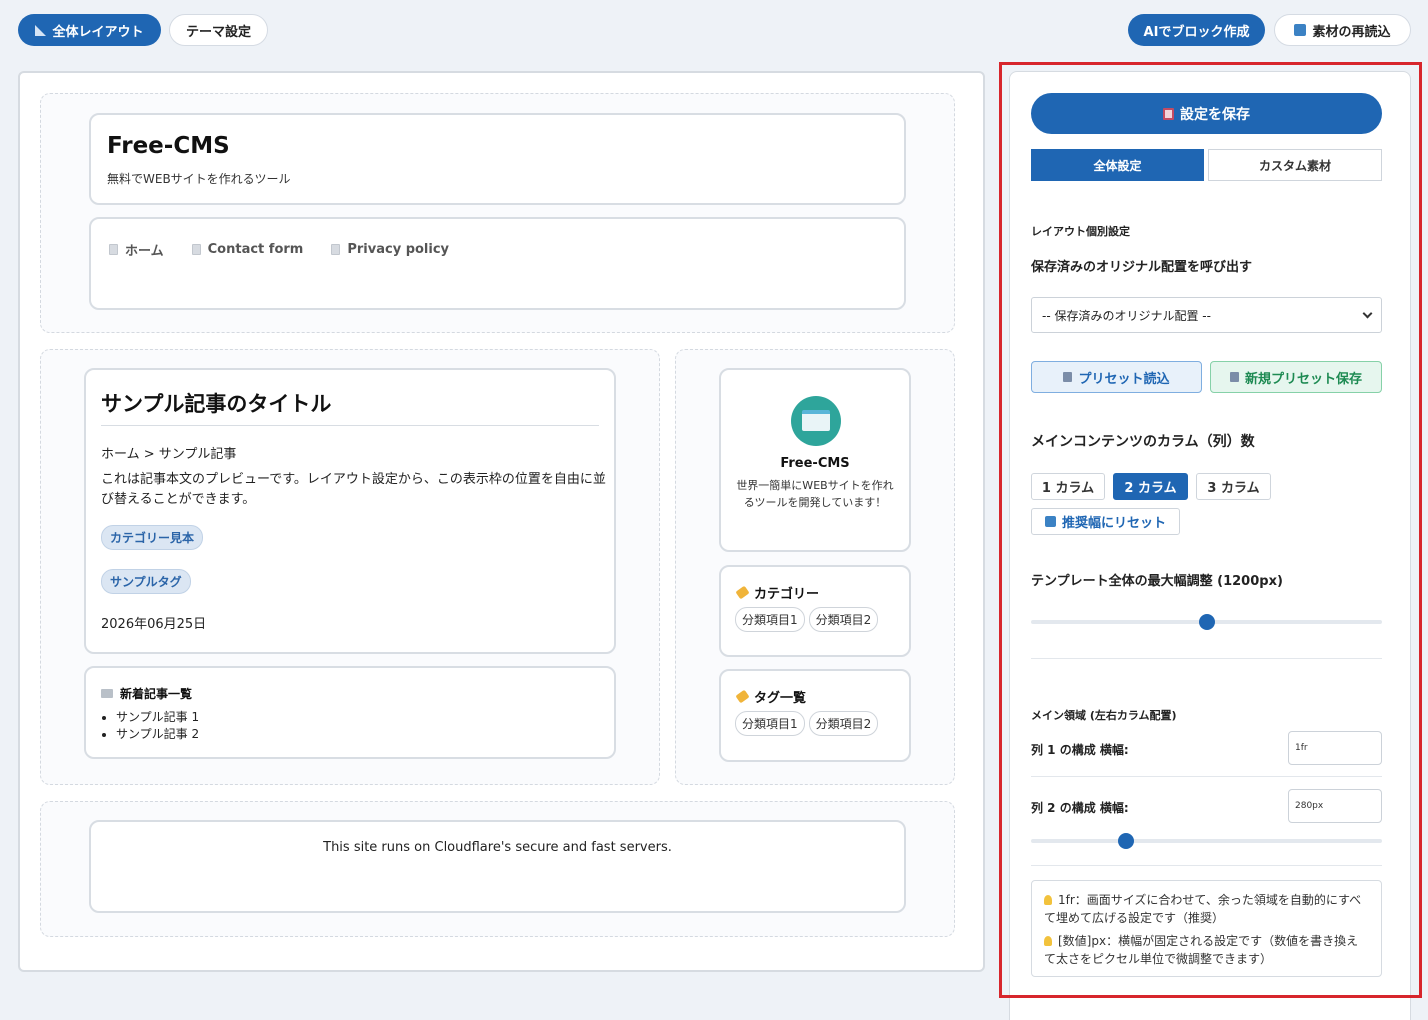 This screenshot has width=1428, height=1020. I want to click on reload-assets-label: 素材の再読込, so click(1351, 32).